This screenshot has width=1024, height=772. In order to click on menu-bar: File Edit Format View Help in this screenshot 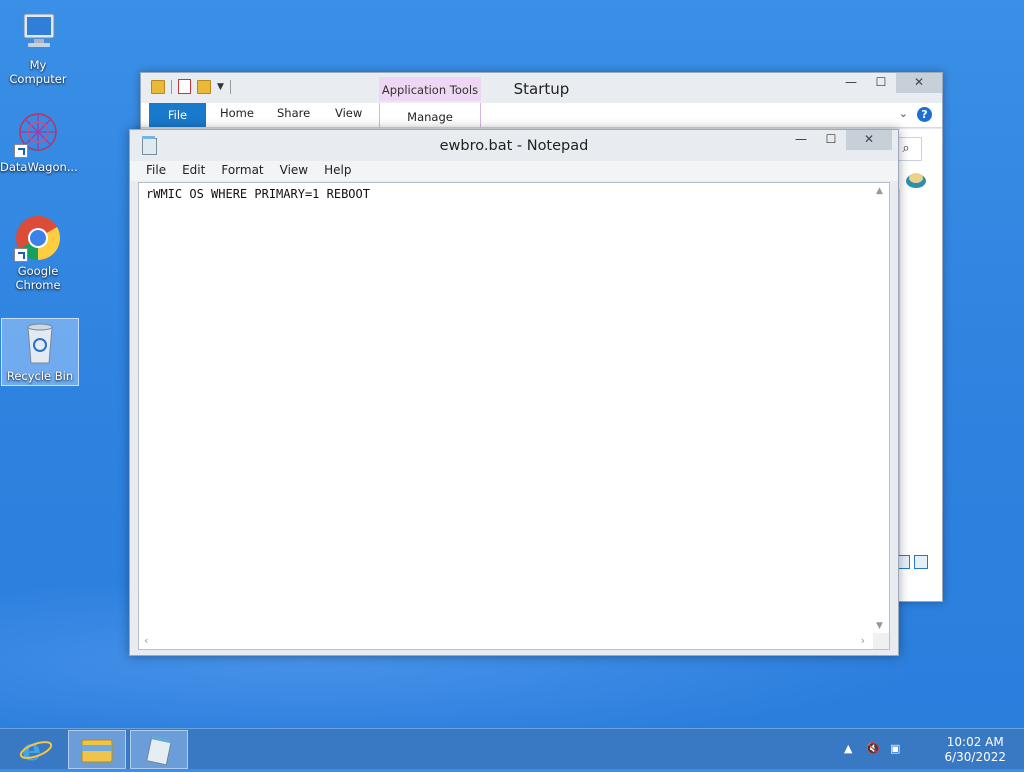, I will do `click(514, 171)`.